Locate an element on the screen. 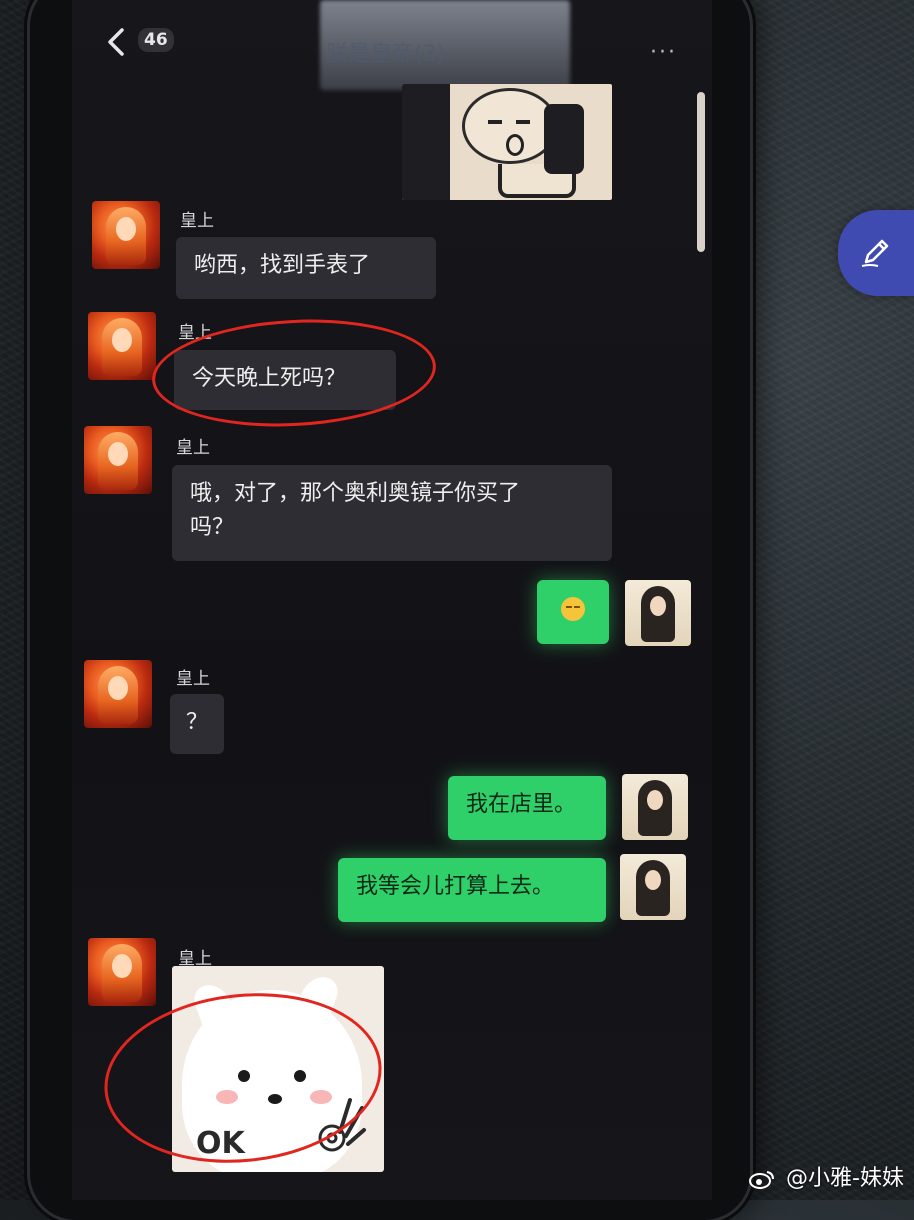  unread-count-badge: 46 is located at coordinates (156, 40).